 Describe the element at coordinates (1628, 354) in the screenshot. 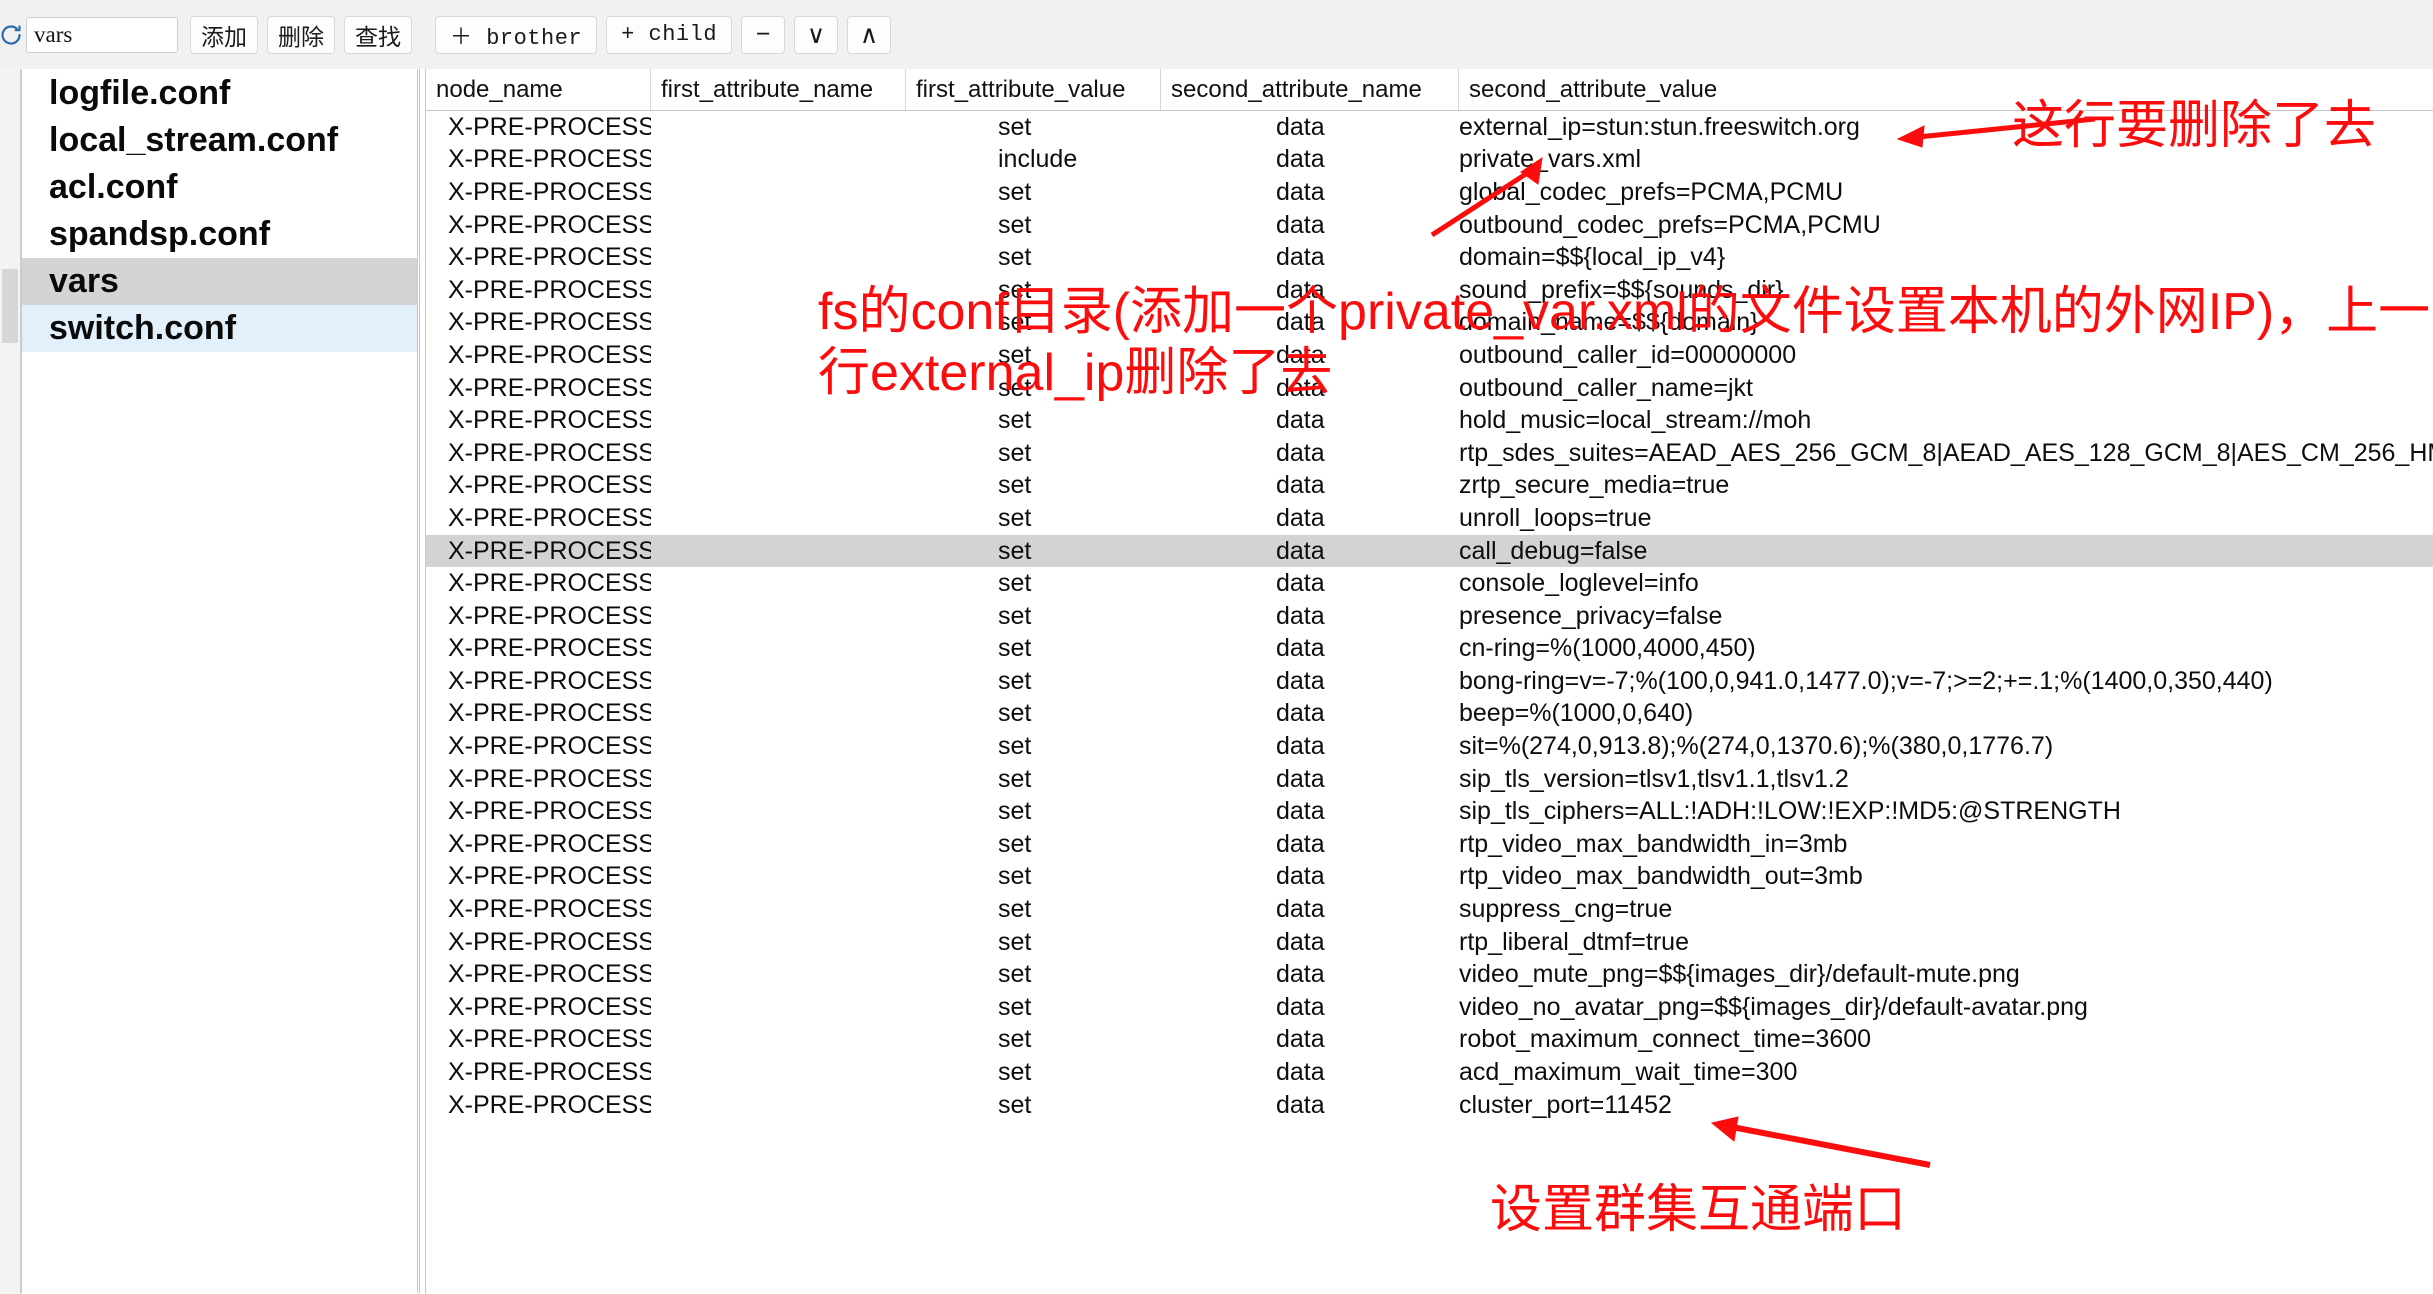

I see `cell-second-attribute-value: outbound_caller_id=00000000` at that location.